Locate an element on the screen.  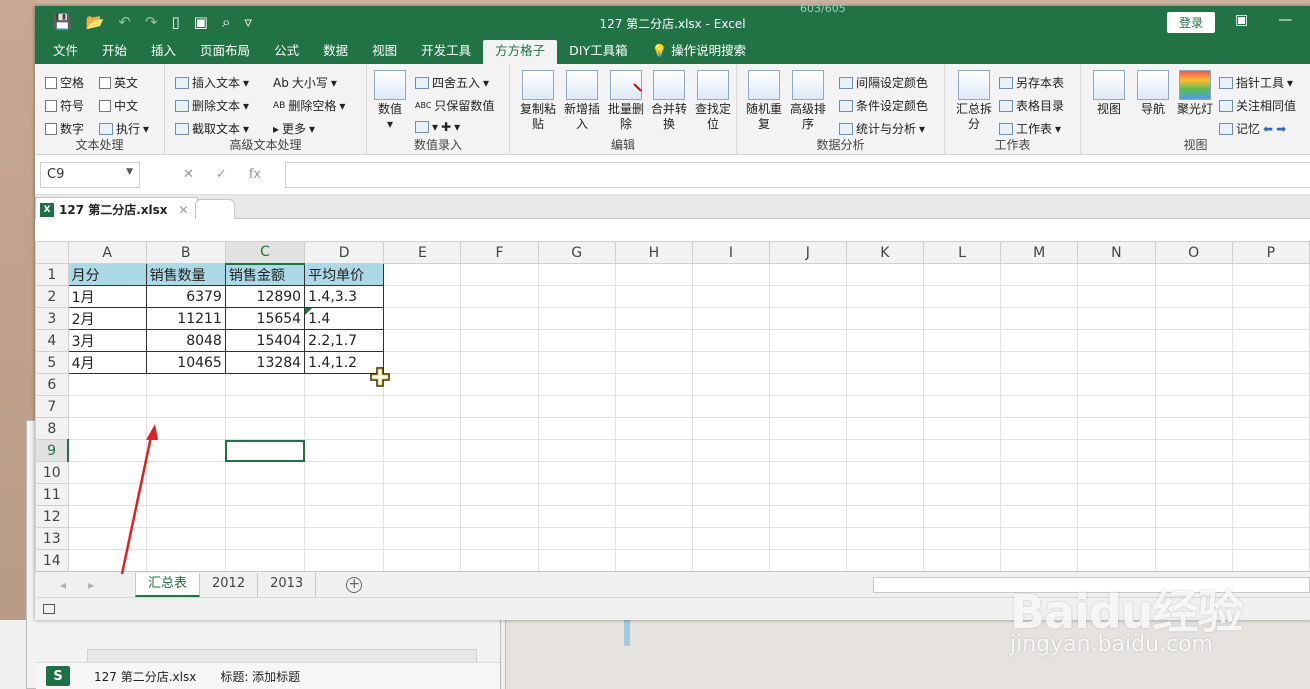
tab-view: 视图 is located at coordinates (384, 52).